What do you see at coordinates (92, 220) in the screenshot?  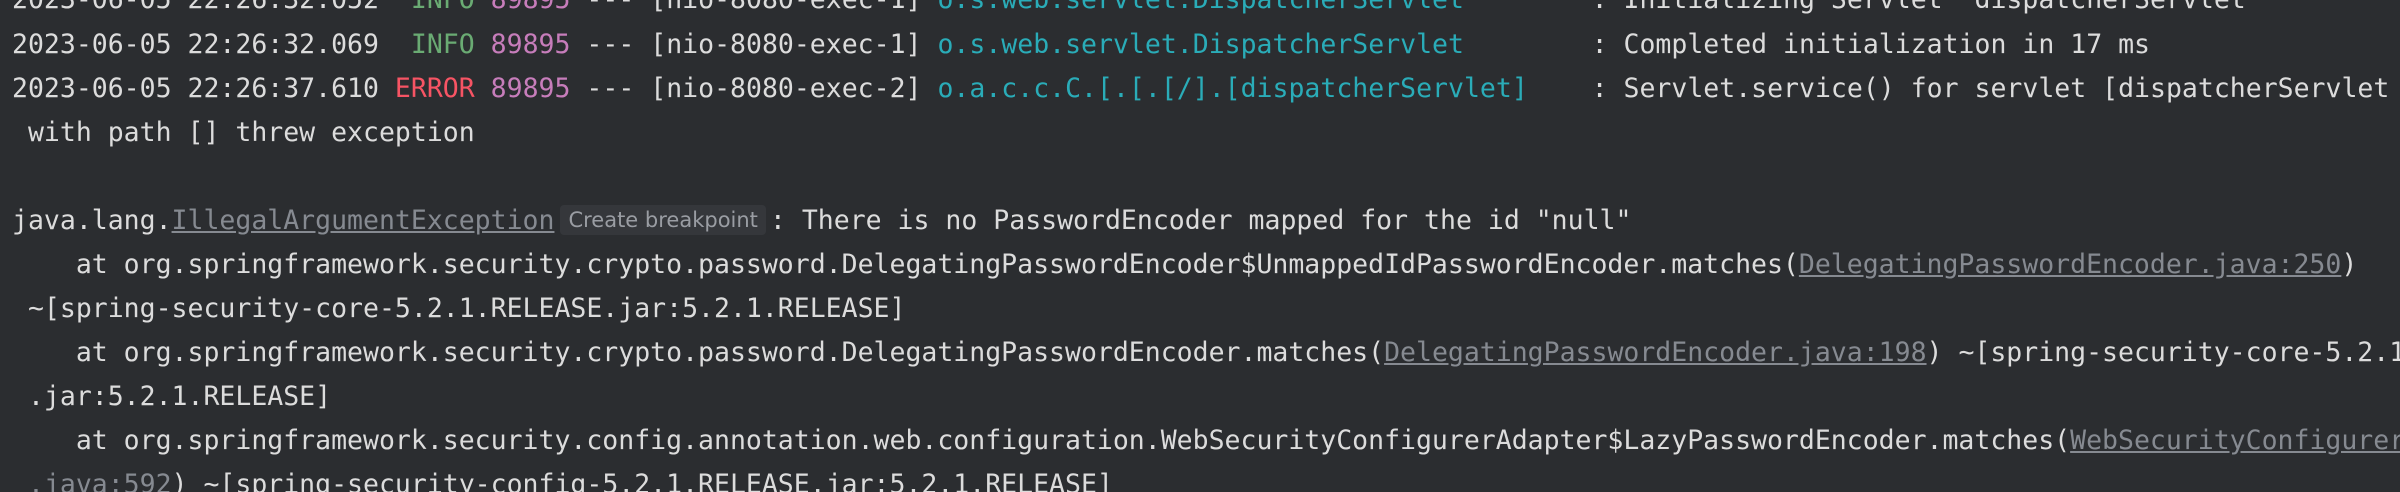 I see `exception-prefix: java.lang.` at bounding box center [92, 220].